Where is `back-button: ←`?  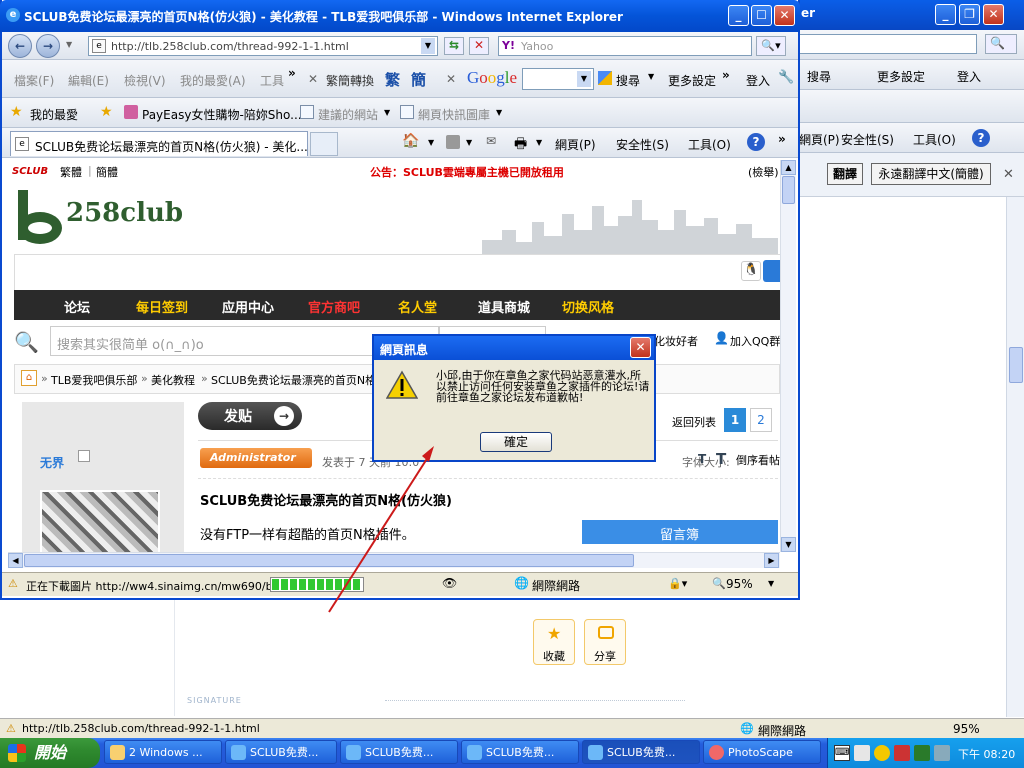 back-button: ← is located at coordinates (20, 46).